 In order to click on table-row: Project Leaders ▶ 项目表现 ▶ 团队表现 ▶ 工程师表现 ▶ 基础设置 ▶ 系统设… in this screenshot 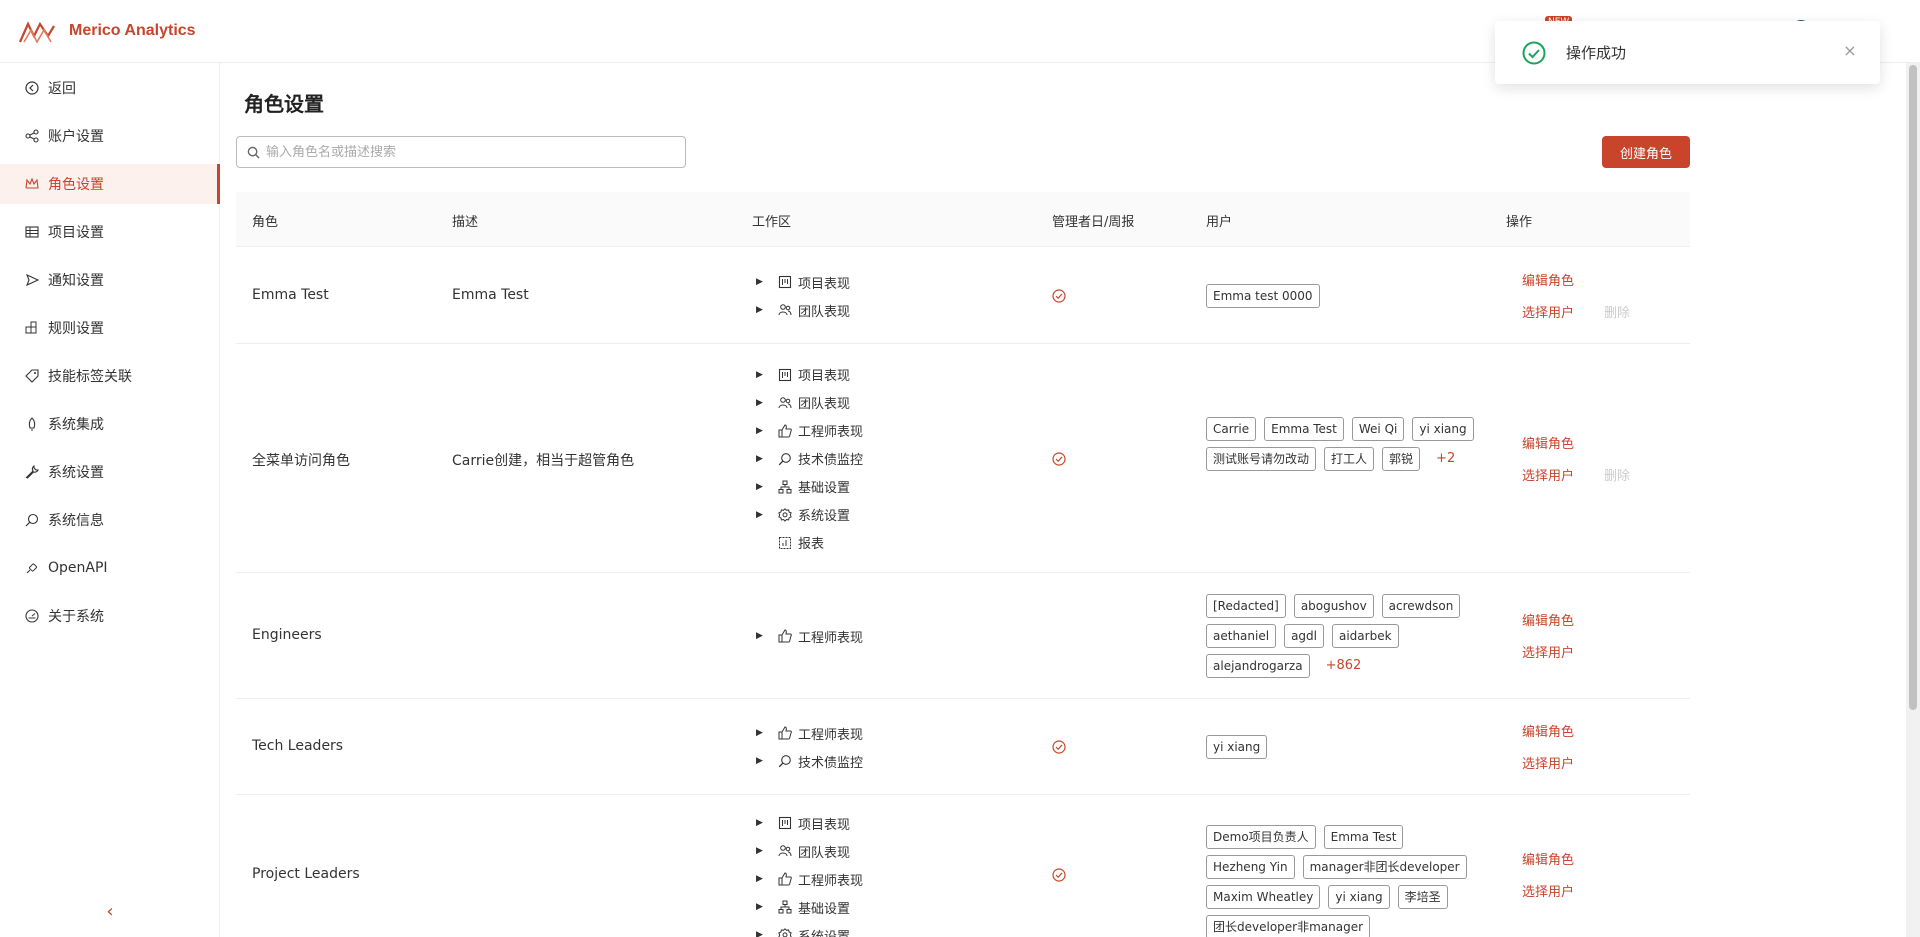, I will do `click(963, 866)`.